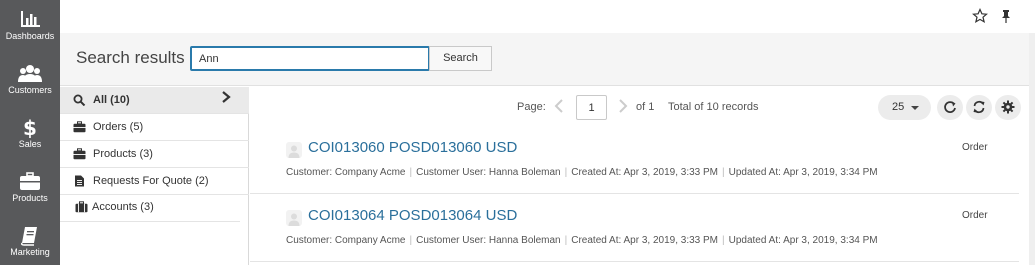  What do you see at coordinates (79, 100) in the screenshot?
I see `search-icon` at bounding box center [79, 100].